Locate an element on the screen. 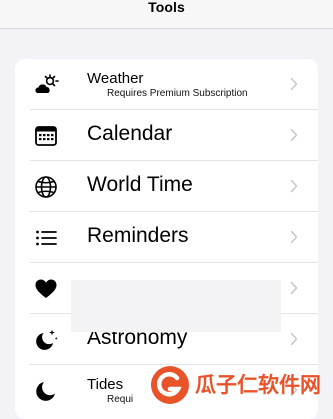 The width and height of the screenshot is (333, 419). moon-stars-icon is located at coordinates (46, 340).